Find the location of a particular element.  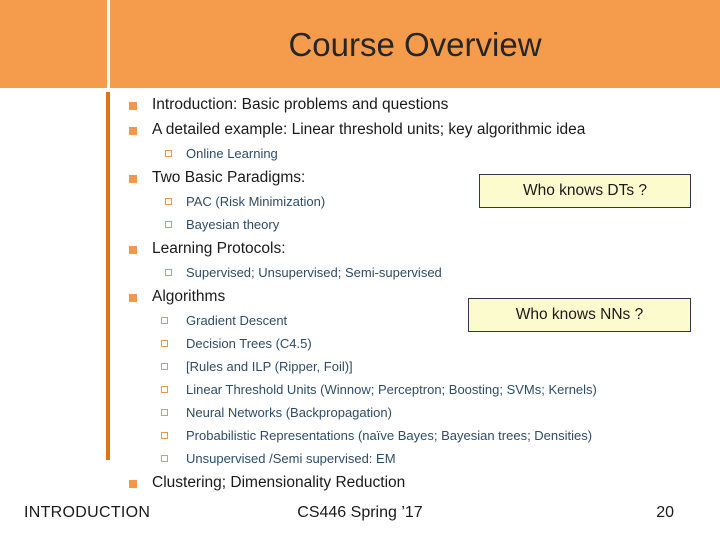

outline-item-level2: Online Learning is located at coordinates (360, 155).